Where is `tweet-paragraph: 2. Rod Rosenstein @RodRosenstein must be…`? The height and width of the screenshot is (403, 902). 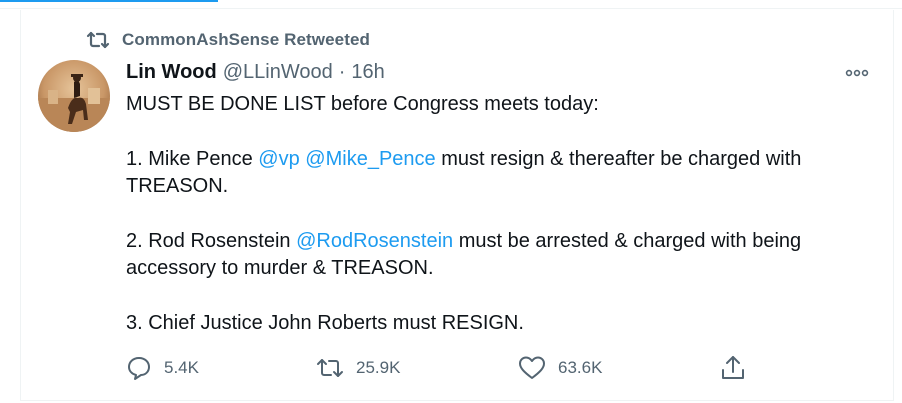
tweet-paragraph: 2. Rod Rosenstein @RodRosenstein must be… is located at coordinates (464, 254).